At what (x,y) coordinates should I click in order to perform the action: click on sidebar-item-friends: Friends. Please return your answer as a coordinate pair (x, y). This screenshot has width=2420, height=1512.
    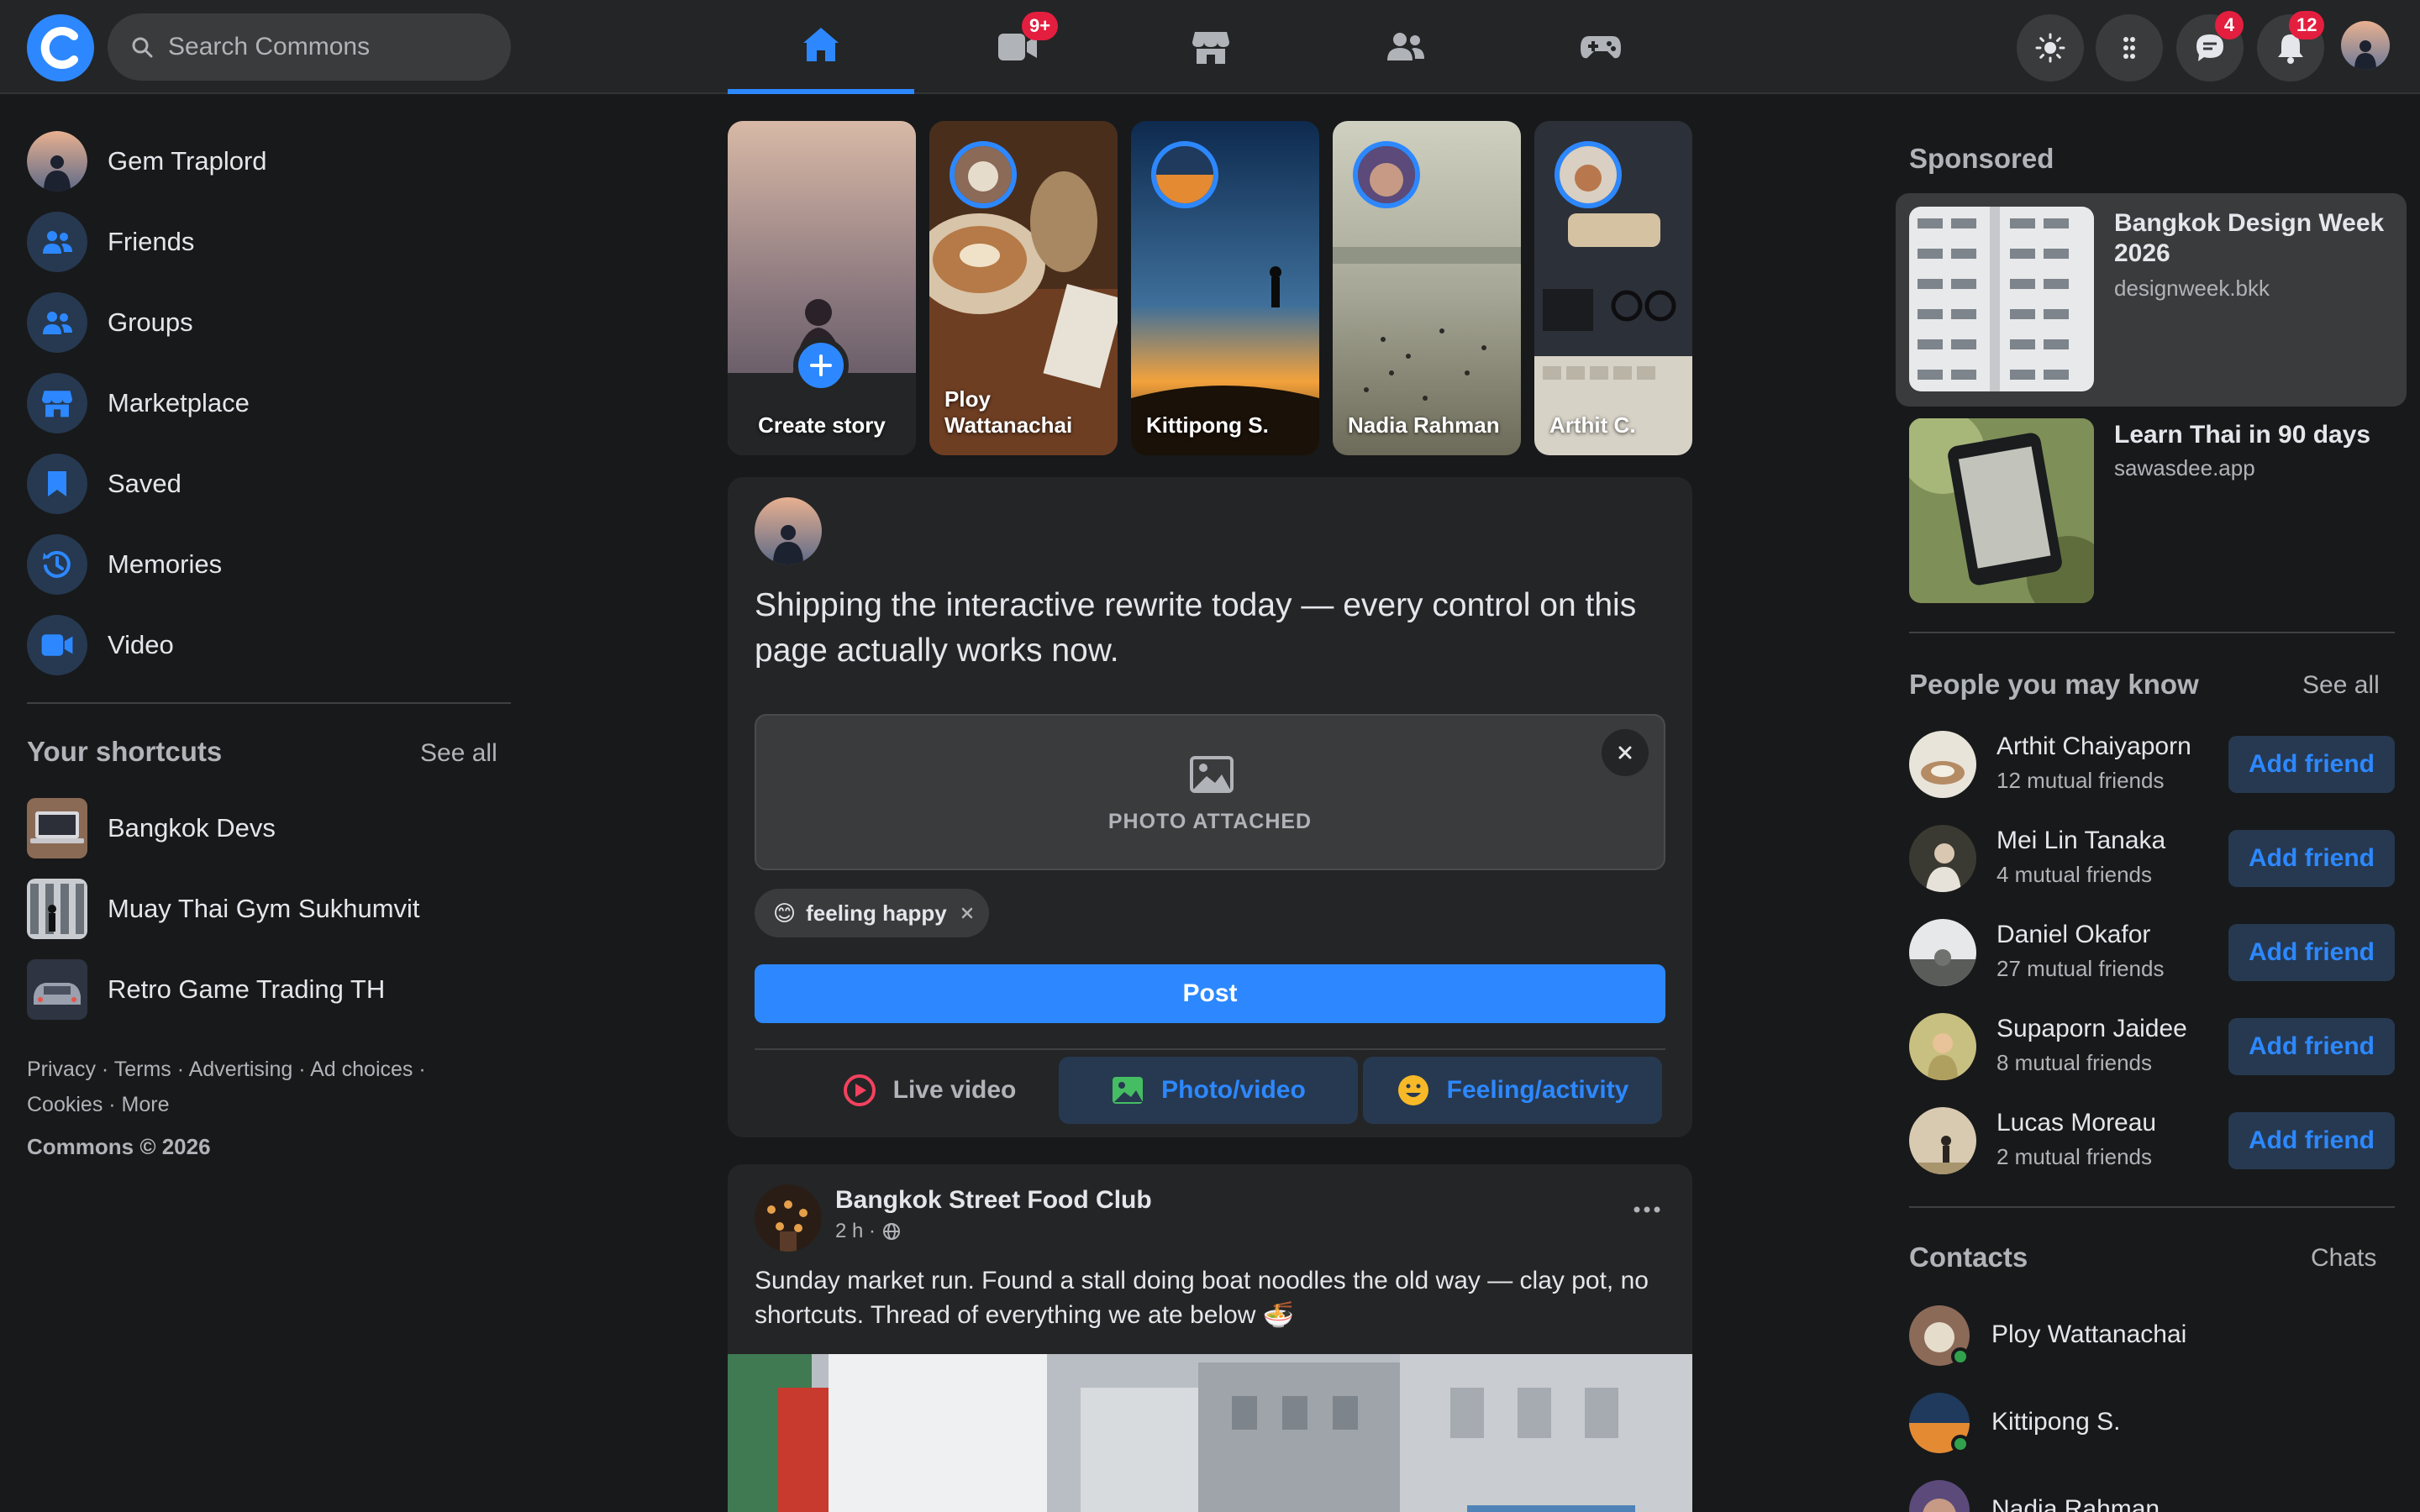
    Looking at the image, I should click on (110, 242).